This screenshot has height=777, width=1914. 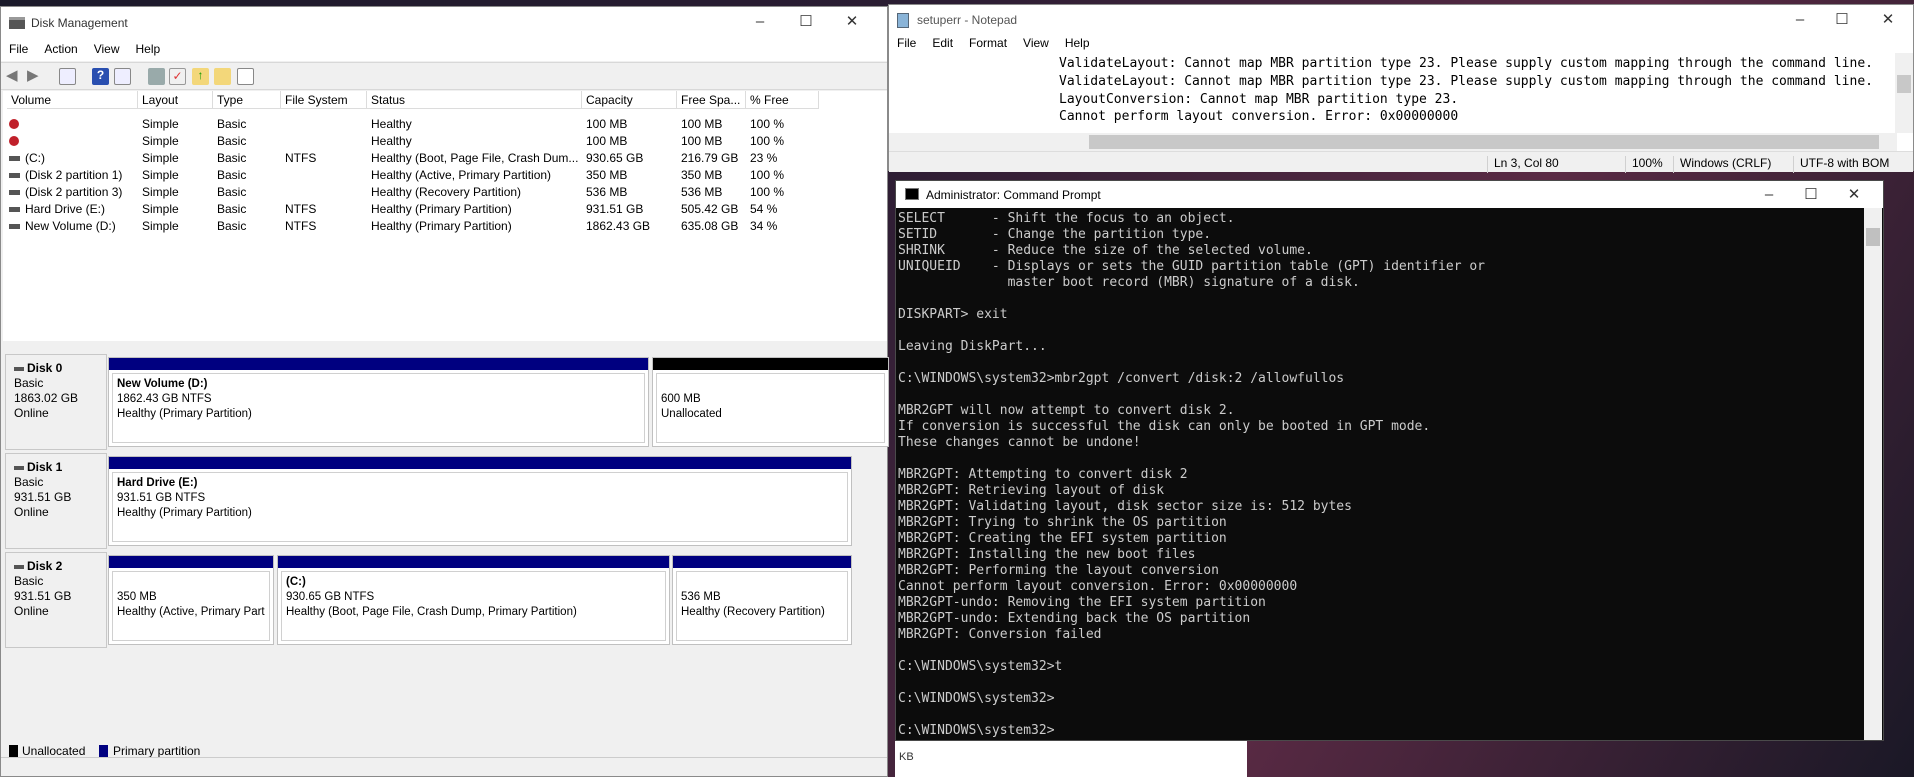 What do you see at coordinates (1055, 234) in the screenshot?
I see `console-line: SETID - Change the partition type.` at bounding box center [1055, 234].